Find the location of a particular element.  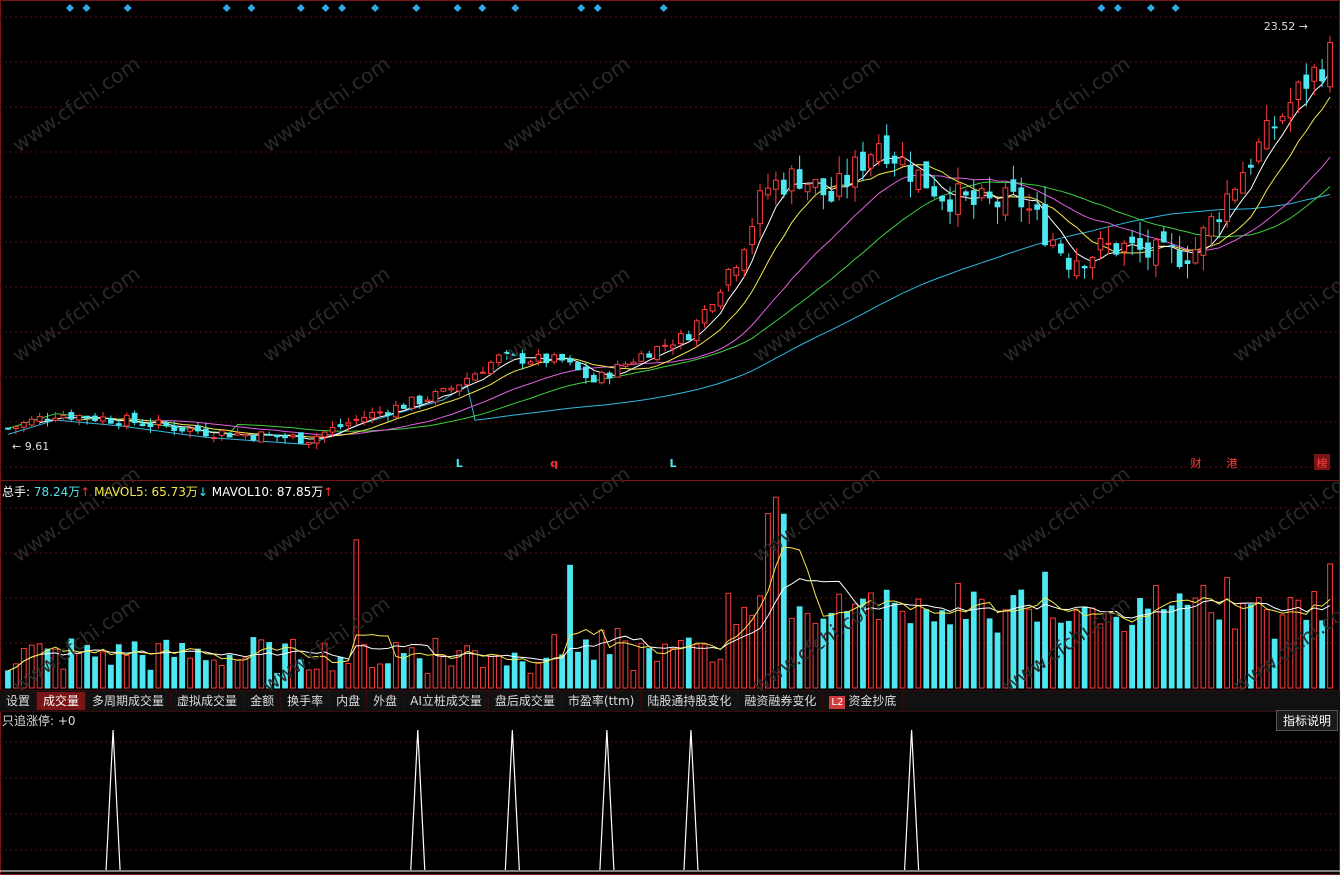

tab-3: 虚拟成交量 is located at coordinates (208, 701).